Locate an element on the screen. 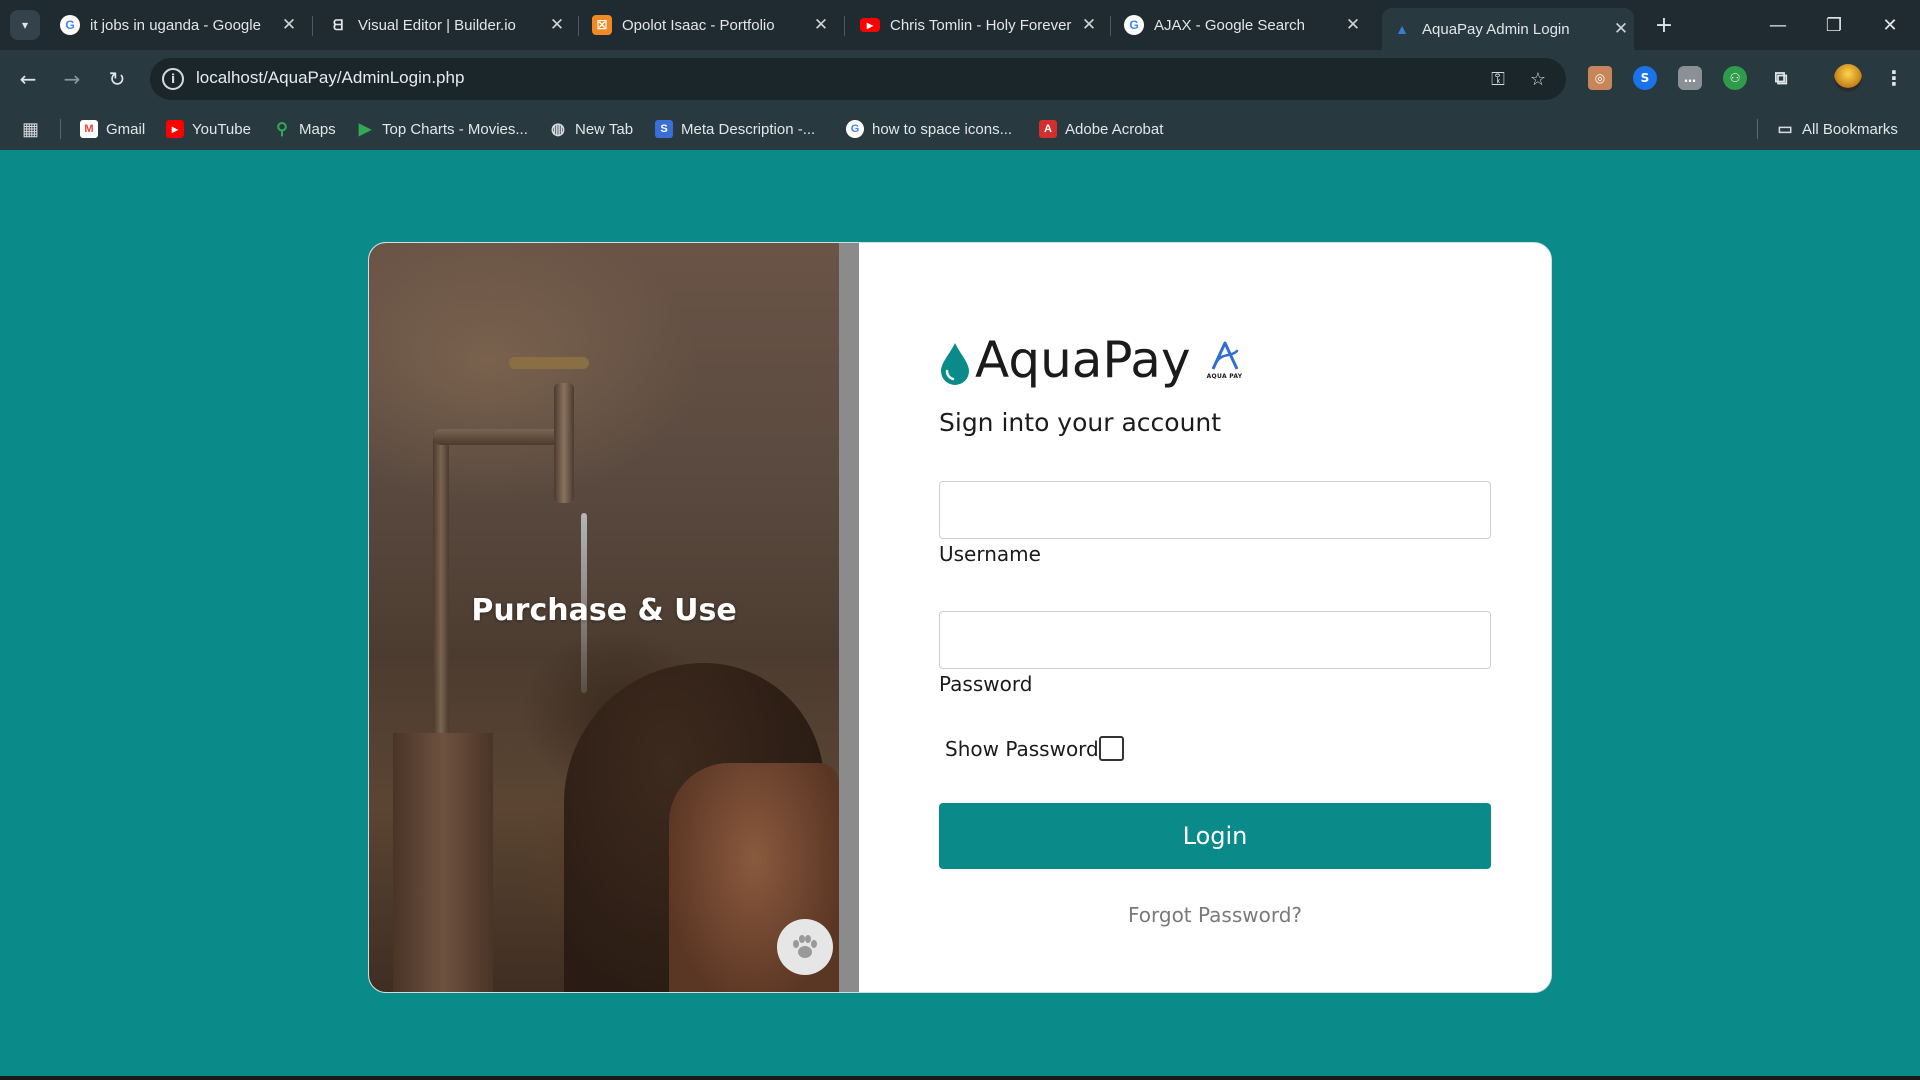 The width and height of the screenshot is (1920, 1080). extension-icon: ◎ is located at coordinates (1600, 78).